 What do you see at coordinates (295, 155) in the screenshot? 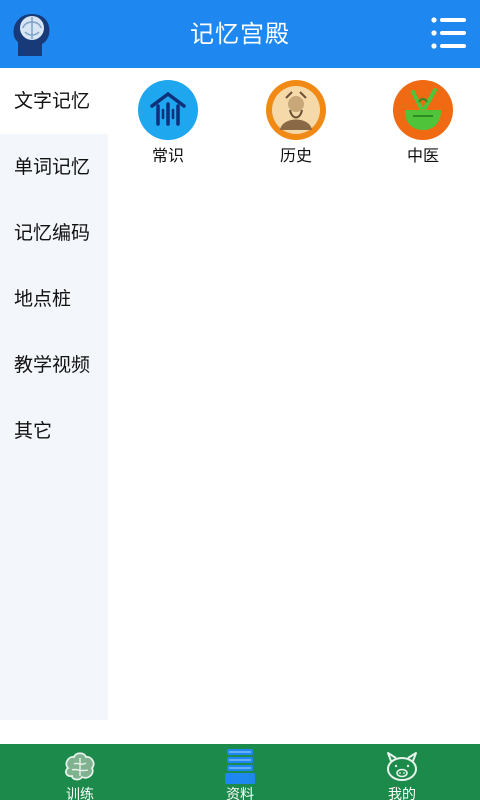
I see `category-label: 历史` at bounding box center [295, 155].